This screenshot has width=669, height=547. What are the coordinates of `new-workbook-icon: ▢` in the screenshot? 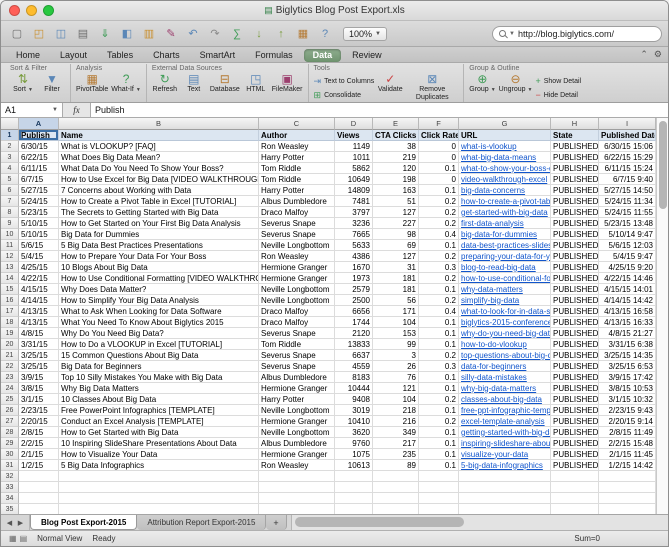 It's located at (17, 33).